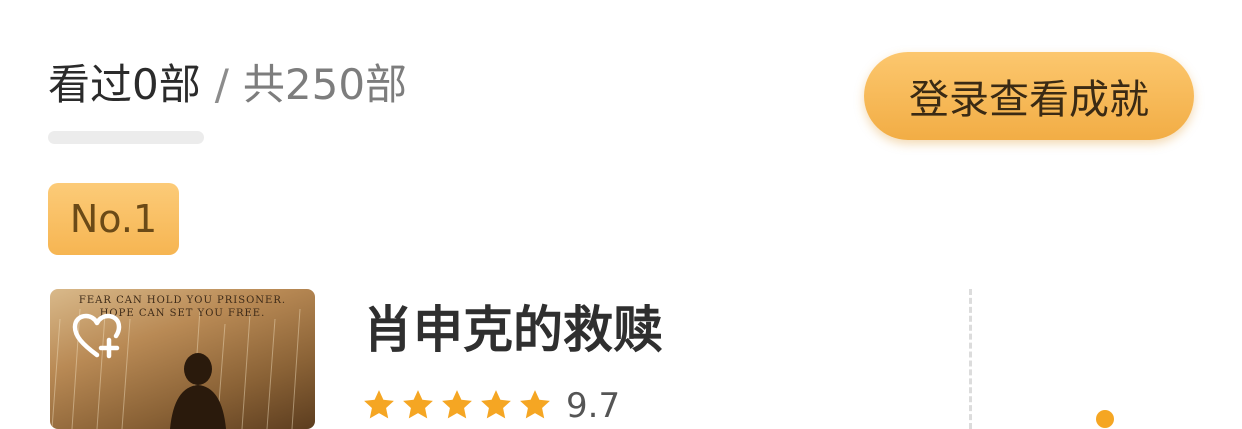 The image size is (1242, 429). I want to click on movie-title: 肖申克的救赎, so click(513, 330).